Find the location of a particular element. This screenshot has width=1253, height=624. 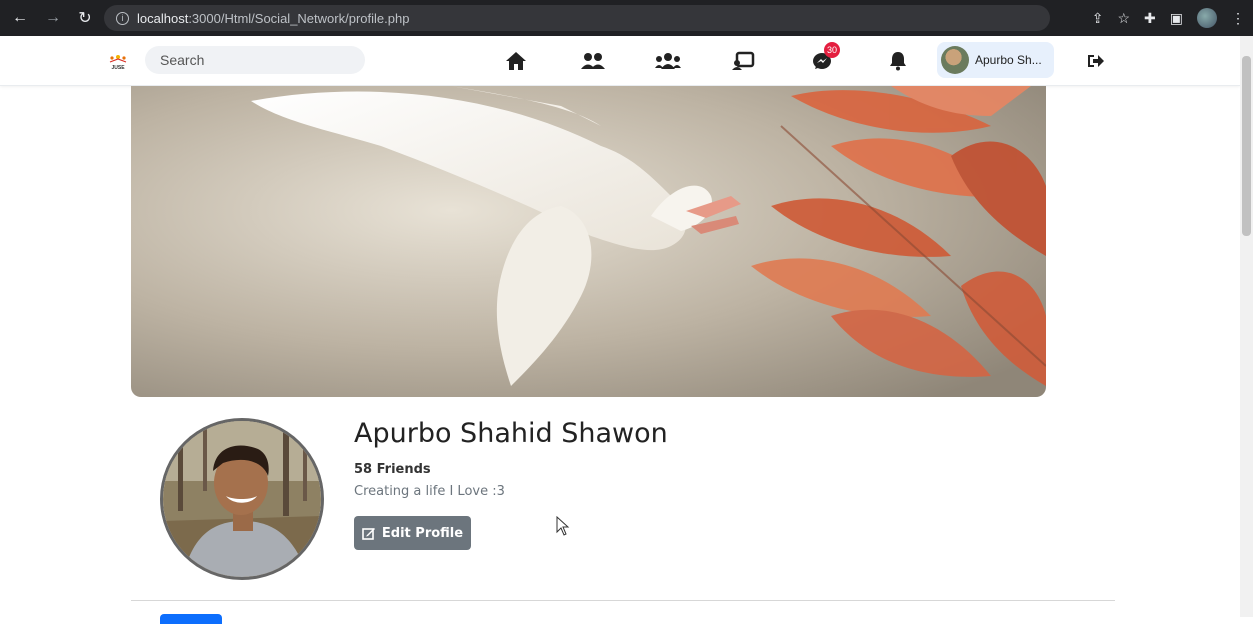

search-placeholder: Search is located at coordinates (182, 60).